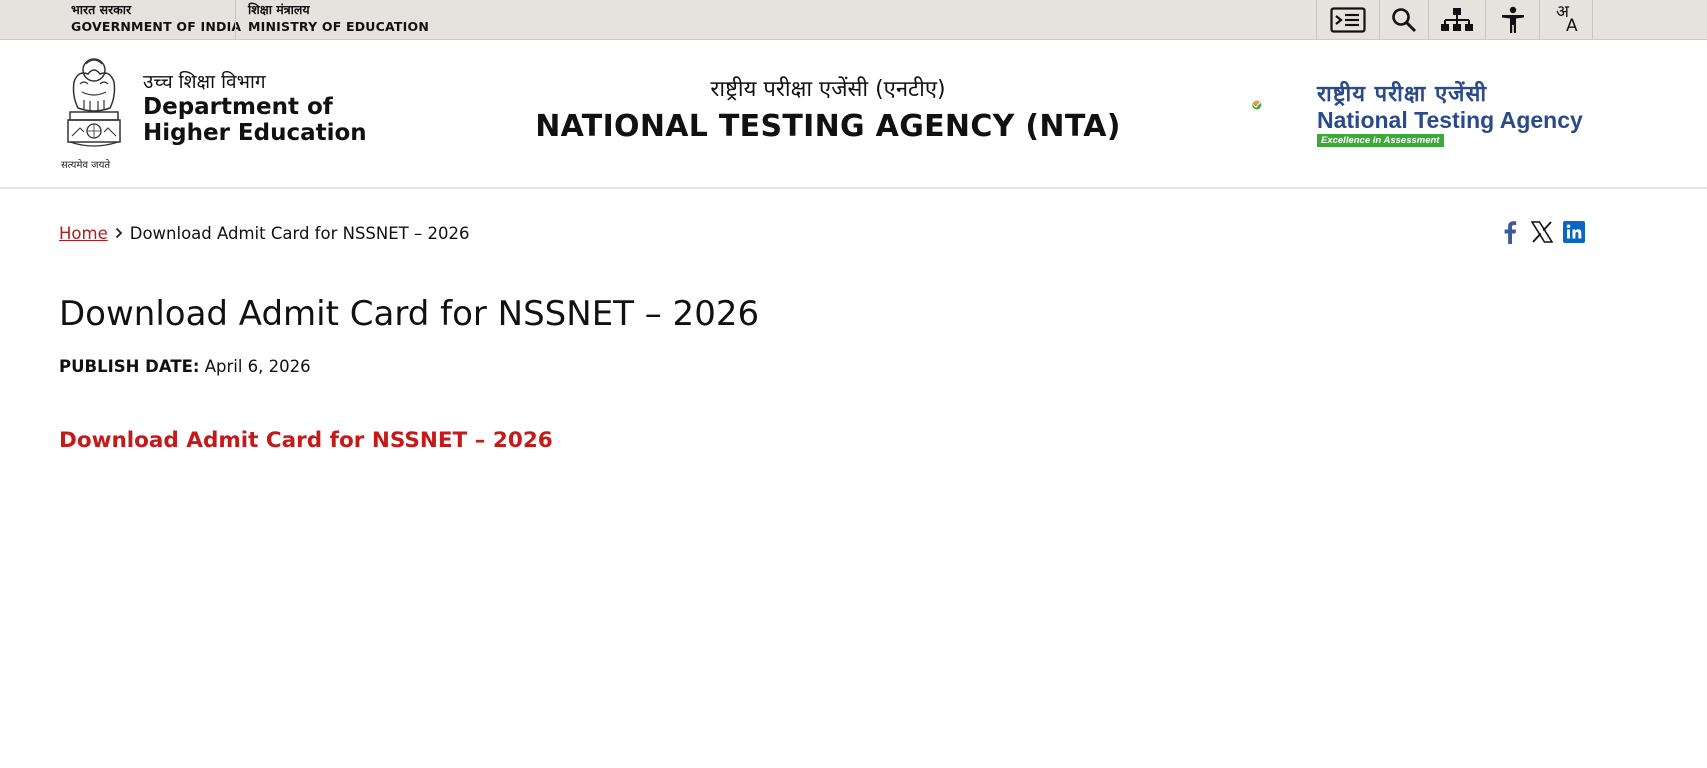 This screenshot has height=768, width=1707. I want to click on gov-english-label: GOVERNMENT OF INDIA, so click(156, 26).